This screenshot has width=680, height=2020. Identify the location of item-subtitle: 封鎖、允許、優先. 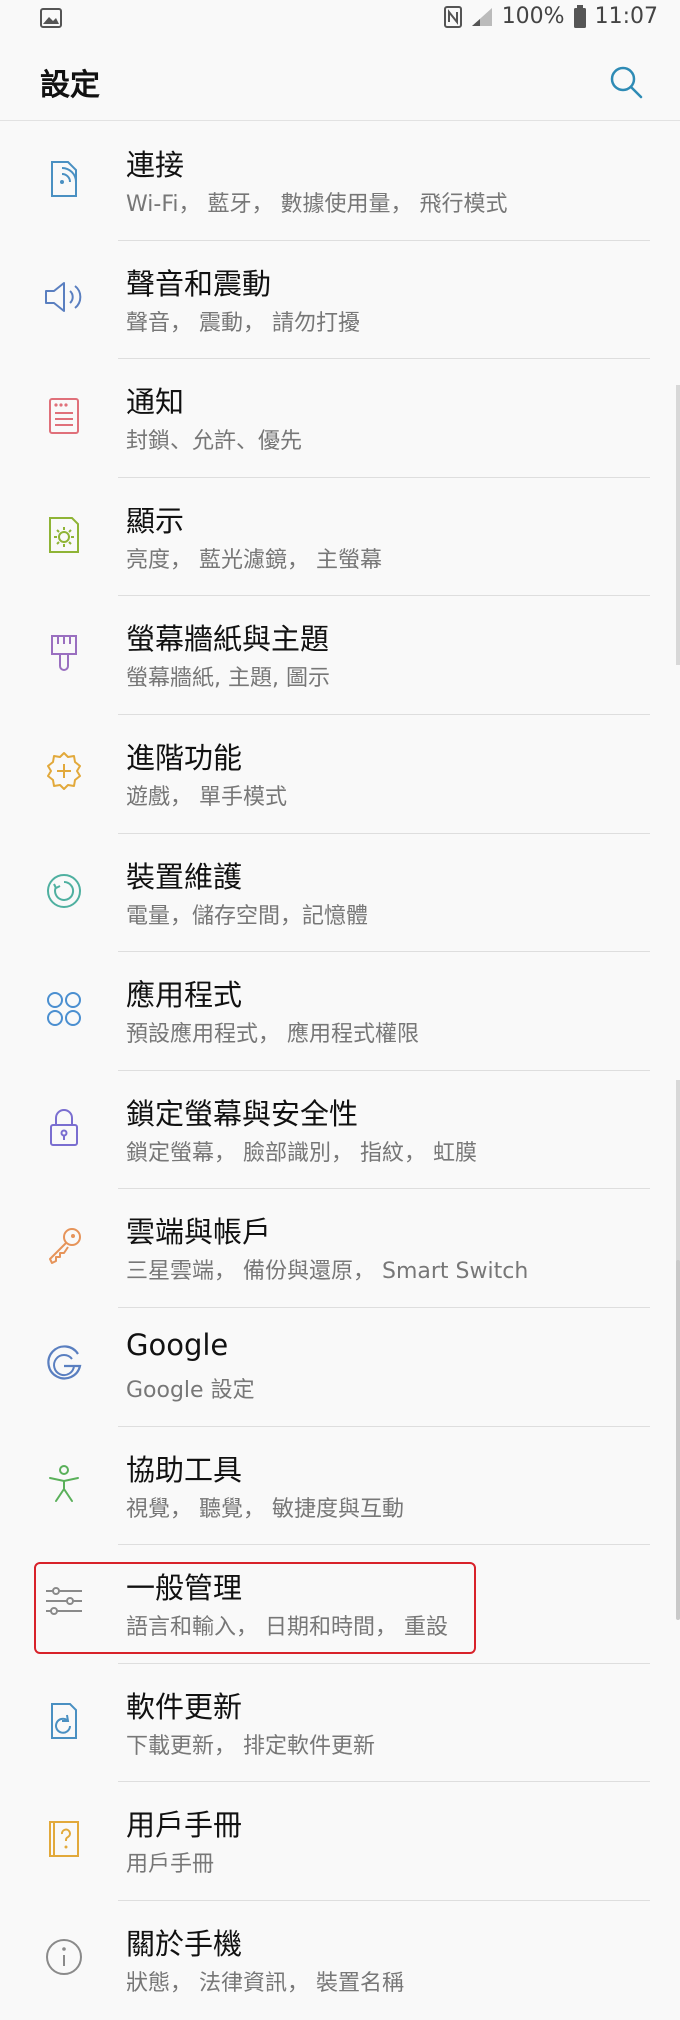
(214, 442).